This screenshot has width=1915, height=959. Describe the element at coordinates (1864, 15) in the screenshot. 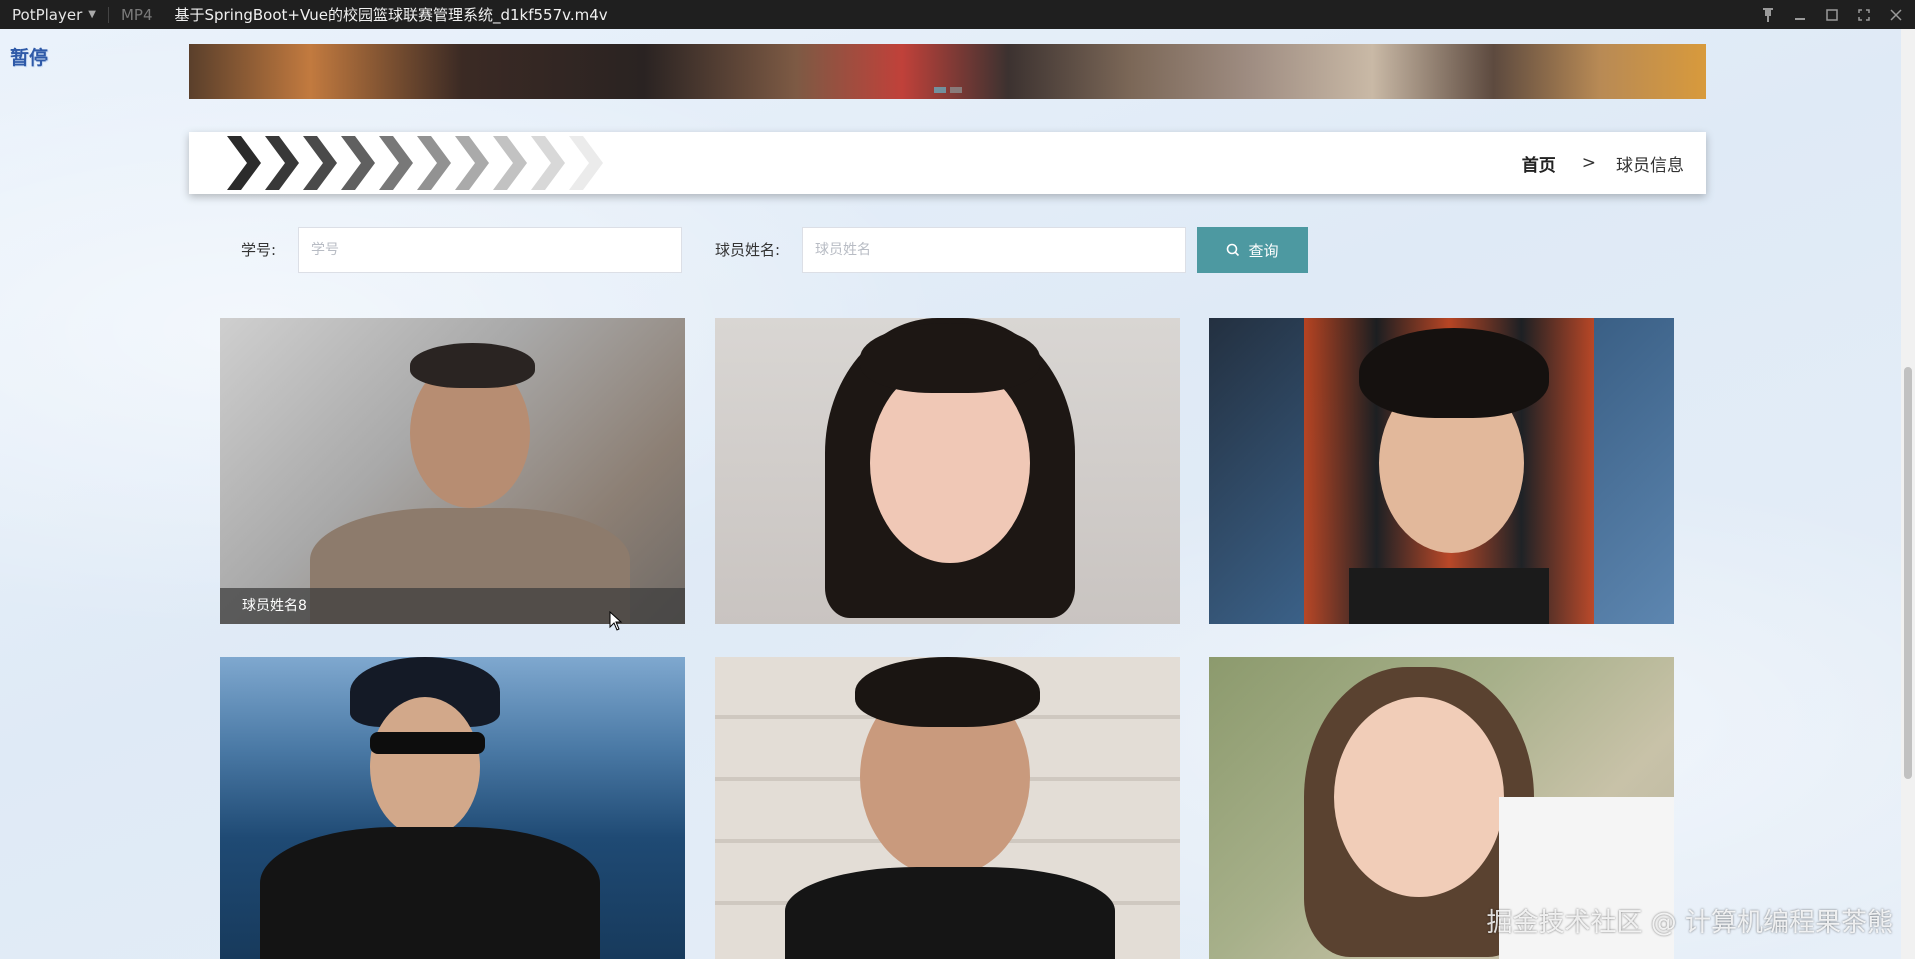

I see `fullscreen-icon` at that location.